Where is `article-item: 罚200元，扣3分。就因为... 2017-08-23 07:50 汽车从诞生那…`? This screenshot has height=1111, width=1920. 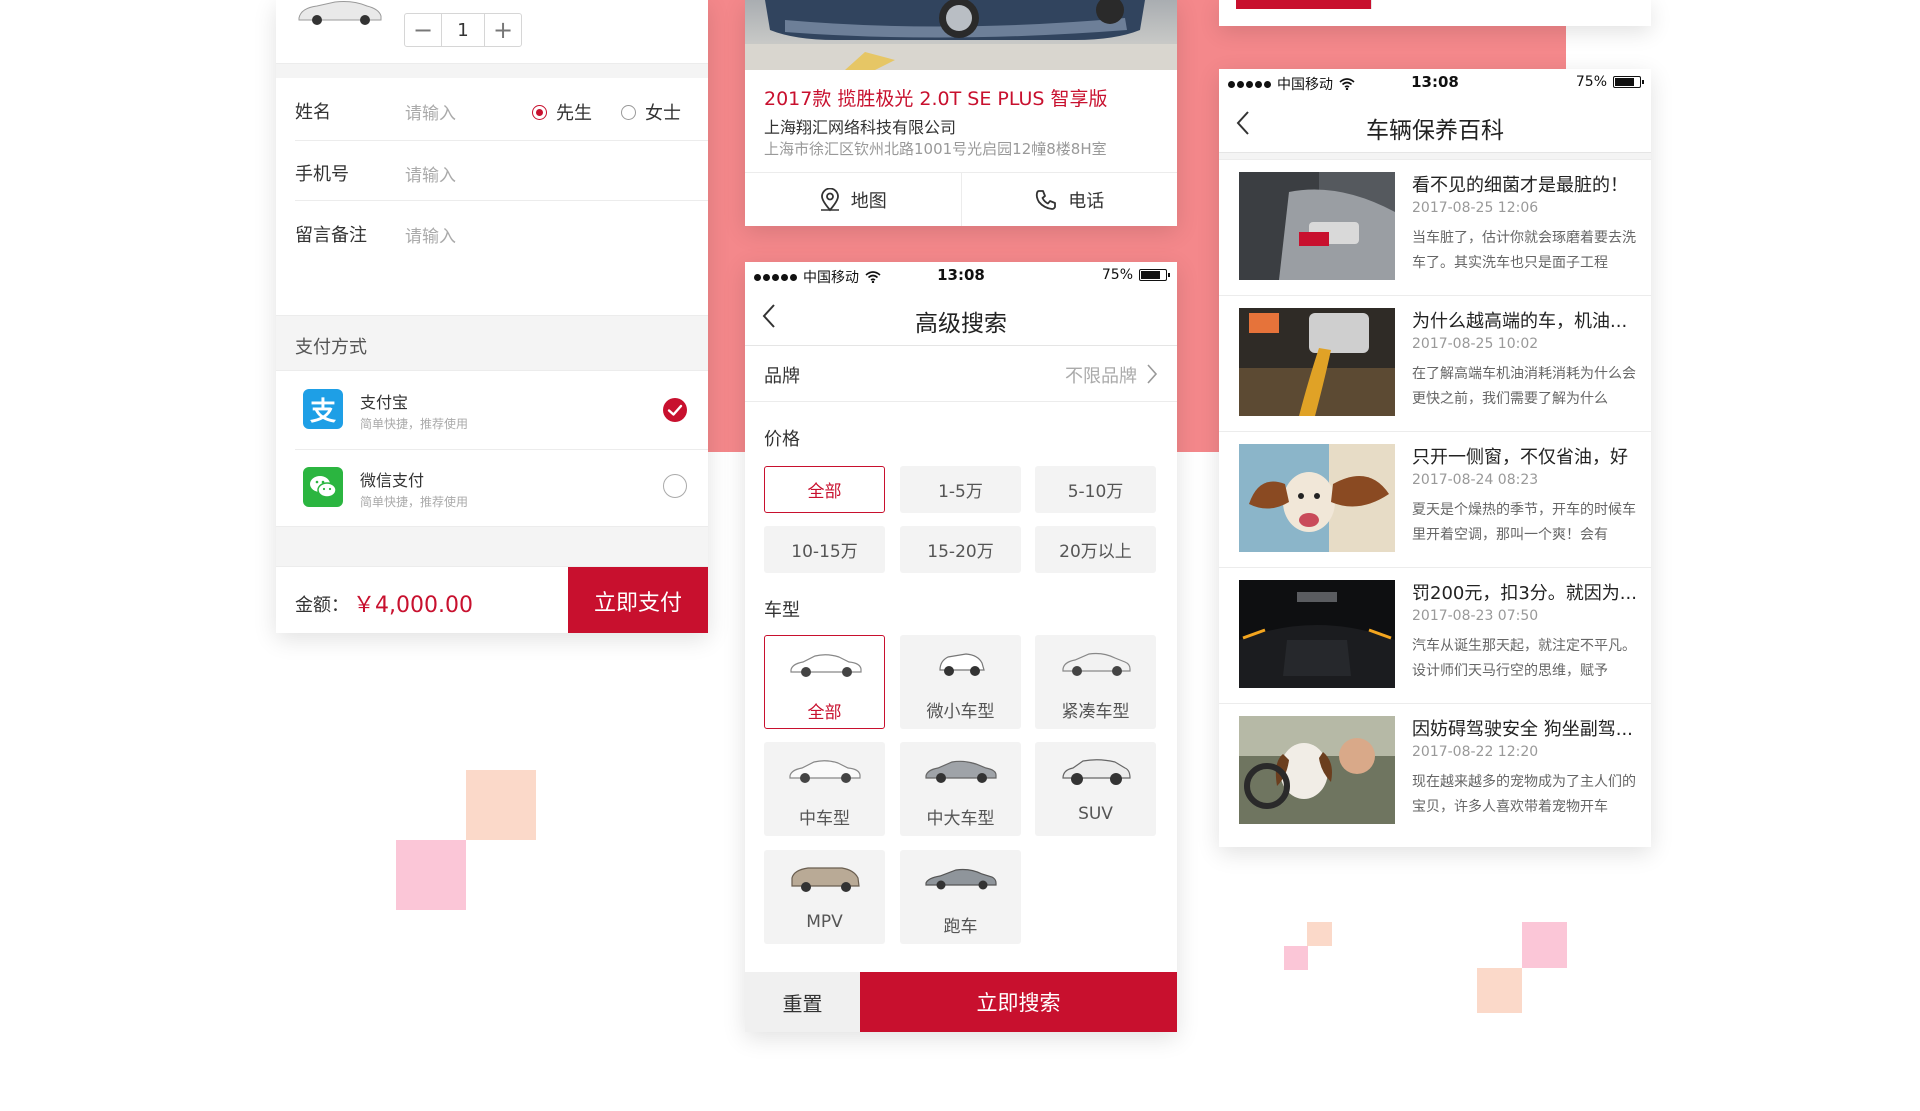
article-item: 罚200元，扣3分。就因为... 2017-08-23 07:50 汽车从诞生那… is located at coordinates (1435, 635).